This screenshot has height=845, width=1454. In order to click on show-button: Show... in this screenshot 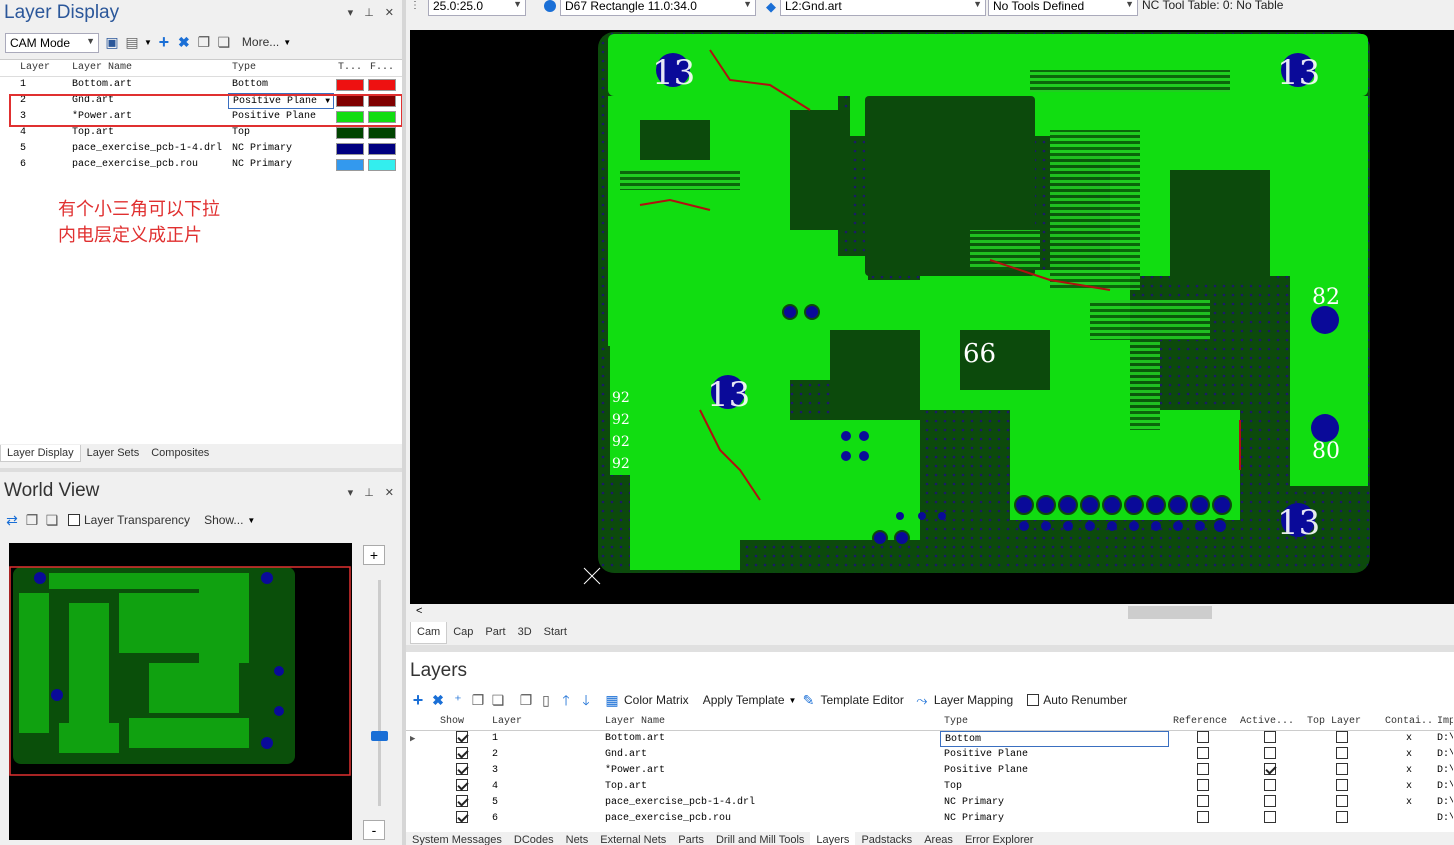, I will do `click(223, 520)`.